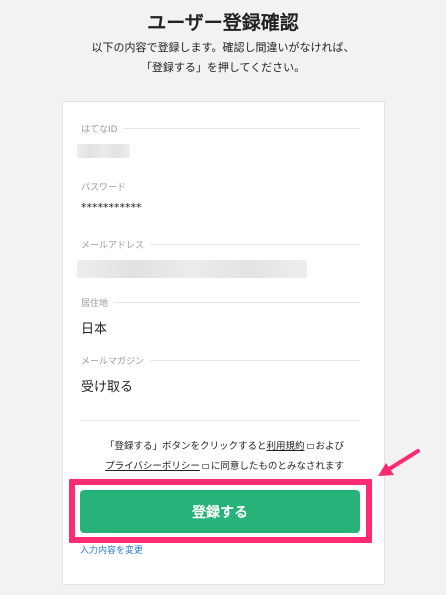 Image resolution: width=446 pixels, height=595 pixels. Describe the element at coordinates (223, 23) in the screenshot. I see `page-title: ユーザー登録確認` at that location.